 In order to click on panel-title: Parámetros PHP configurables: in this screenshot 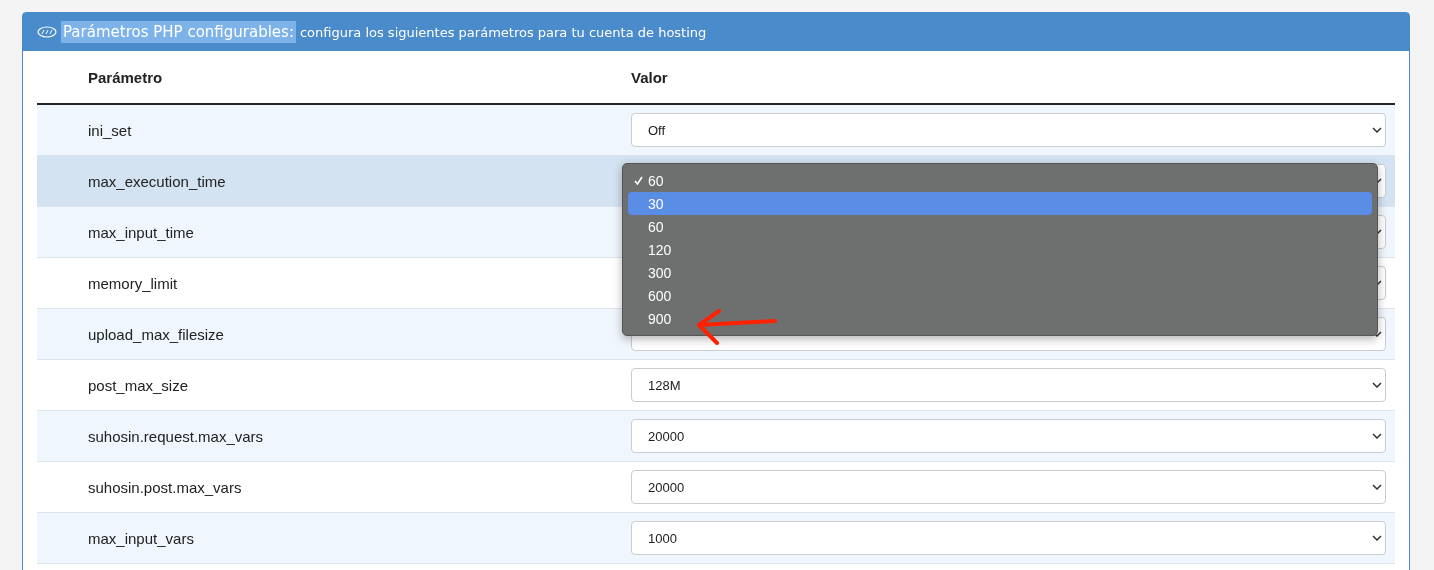, I will do `click(178, 32)`.